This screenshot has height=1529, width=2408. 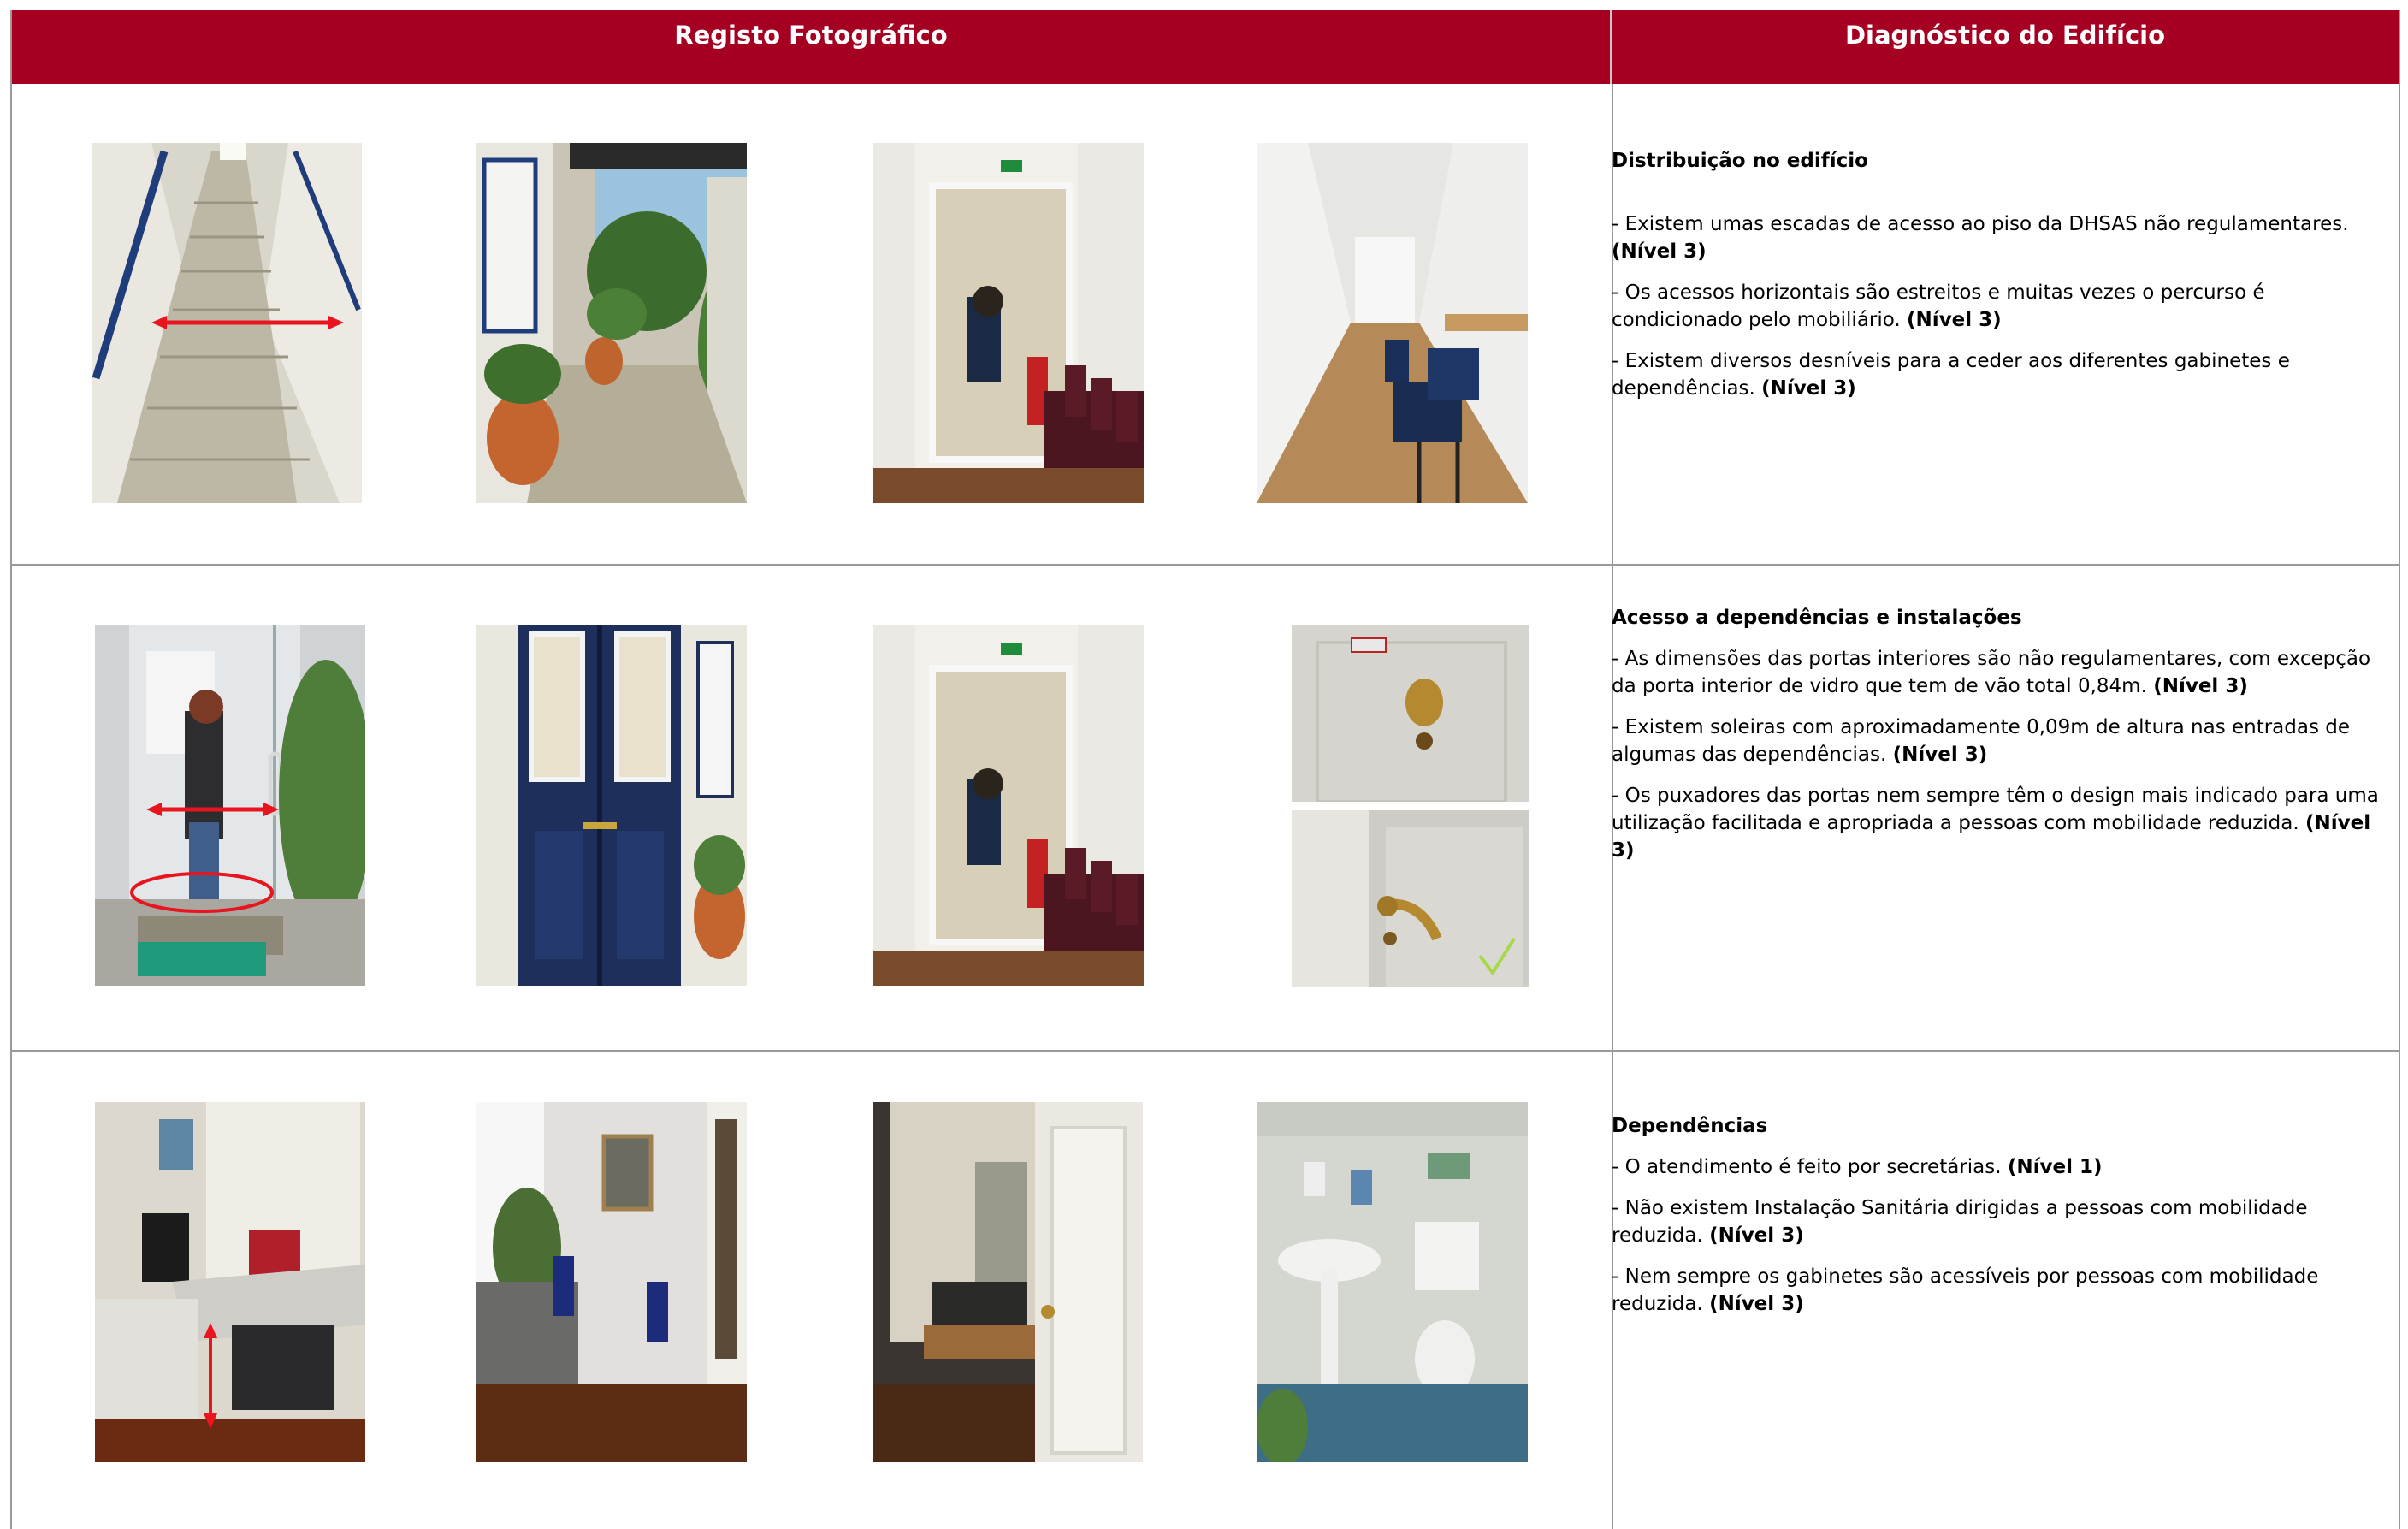 What do you see at coordinates (1690, 1126) in the screenshot?
I see `section-title: Dependências` at bounding box center [1690, 1126].